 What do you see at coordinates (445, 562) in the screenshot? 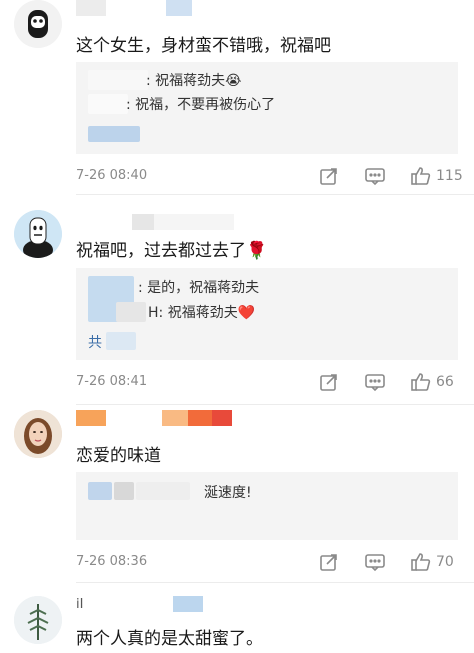
I see `like-count: 70` at bounding box center [445, 562].